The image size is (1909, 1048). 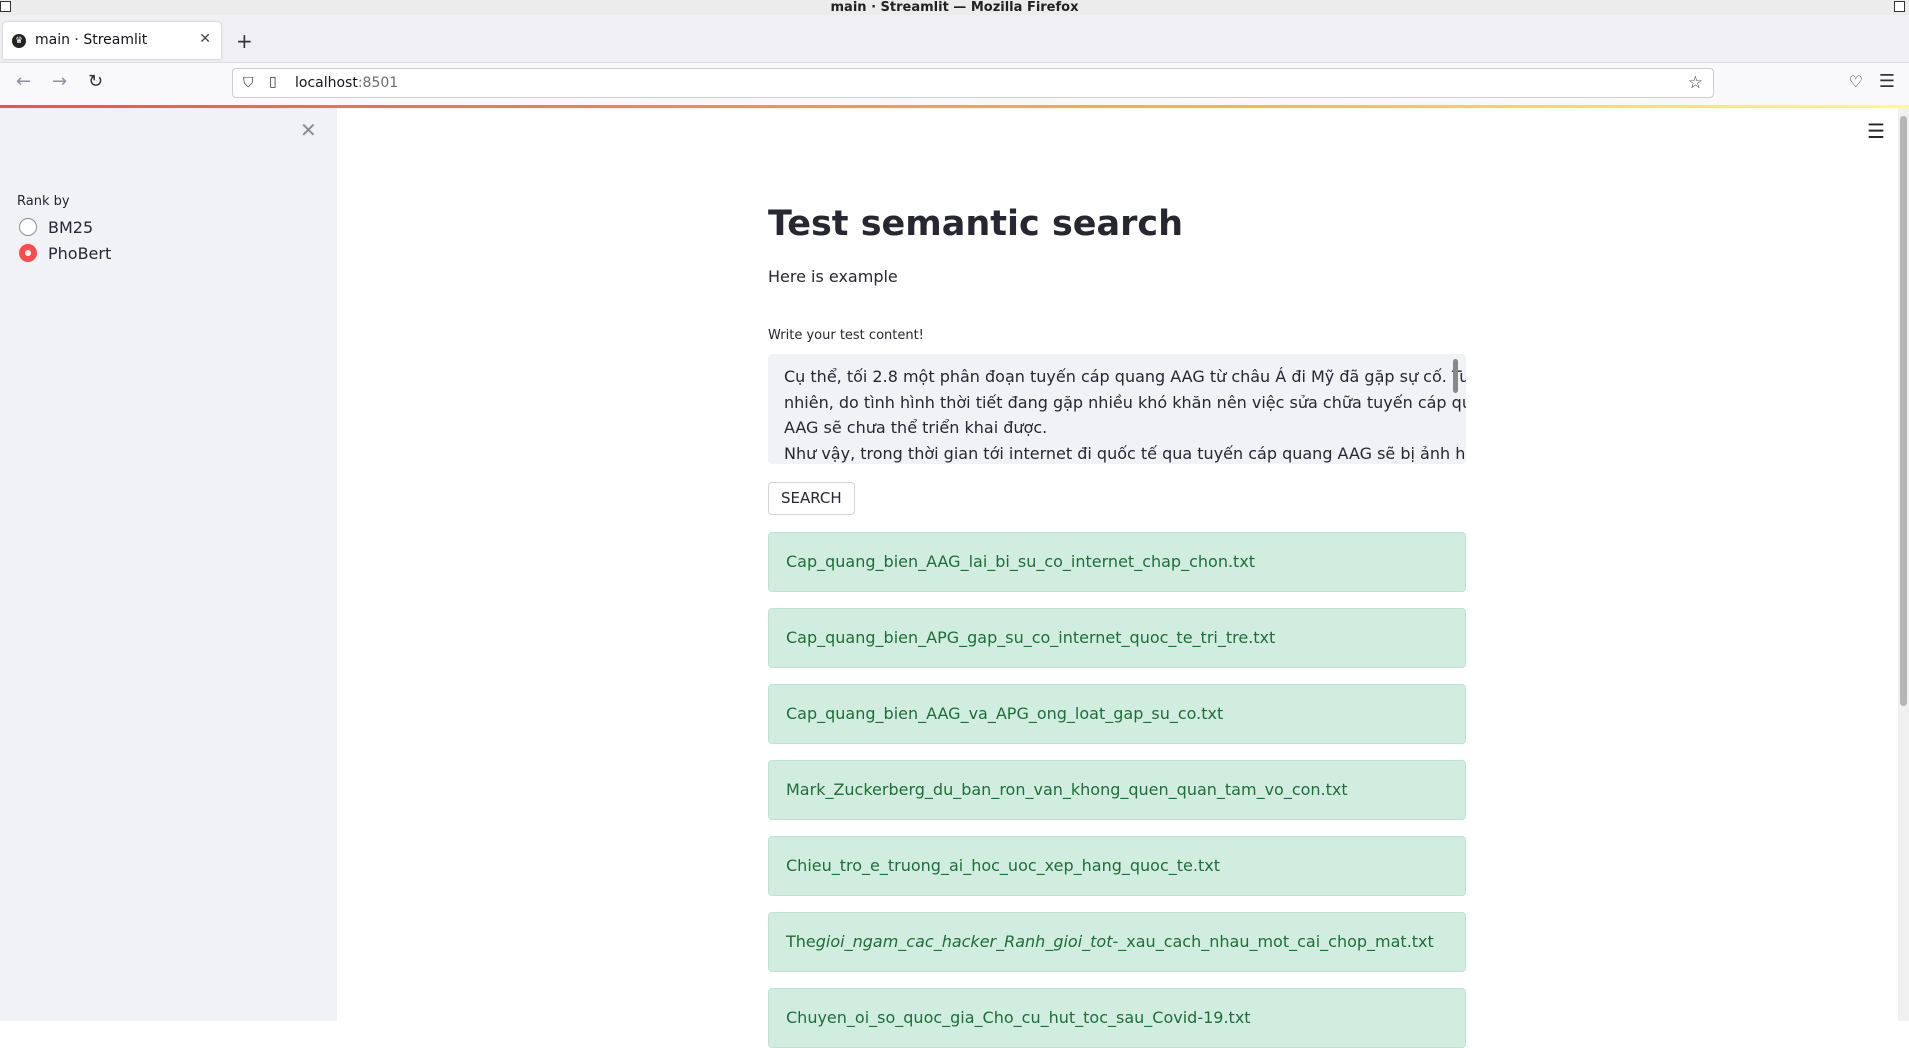 What do you see at coordinates (28, 227) in the screenshot?
I see `radio-button-icon` at bounding box center [28, 227].